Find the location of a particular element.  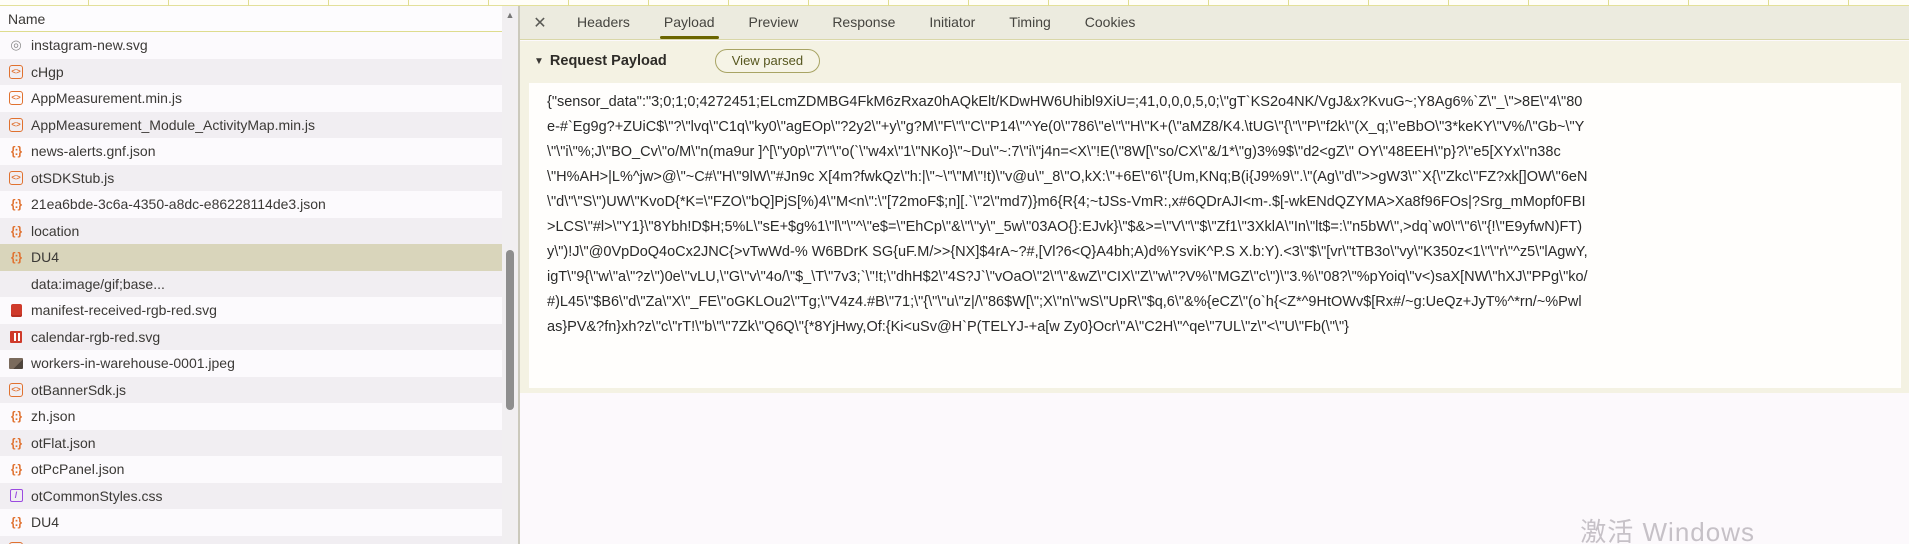

request-row-otbannersdk-js: <> otBannerSdk.js is located at coordinates (251, 389).